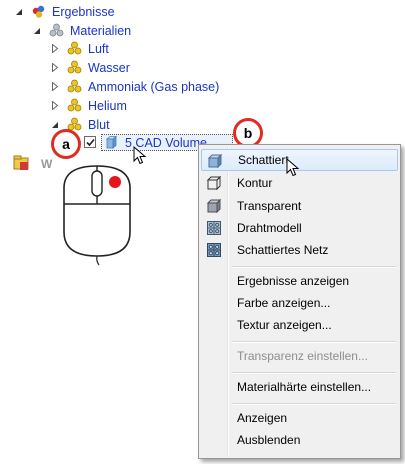  Describe the element at coordinates (293, 281) in the screenshot. I see `menu-label: Ergebnisse anzeigen` at that location.